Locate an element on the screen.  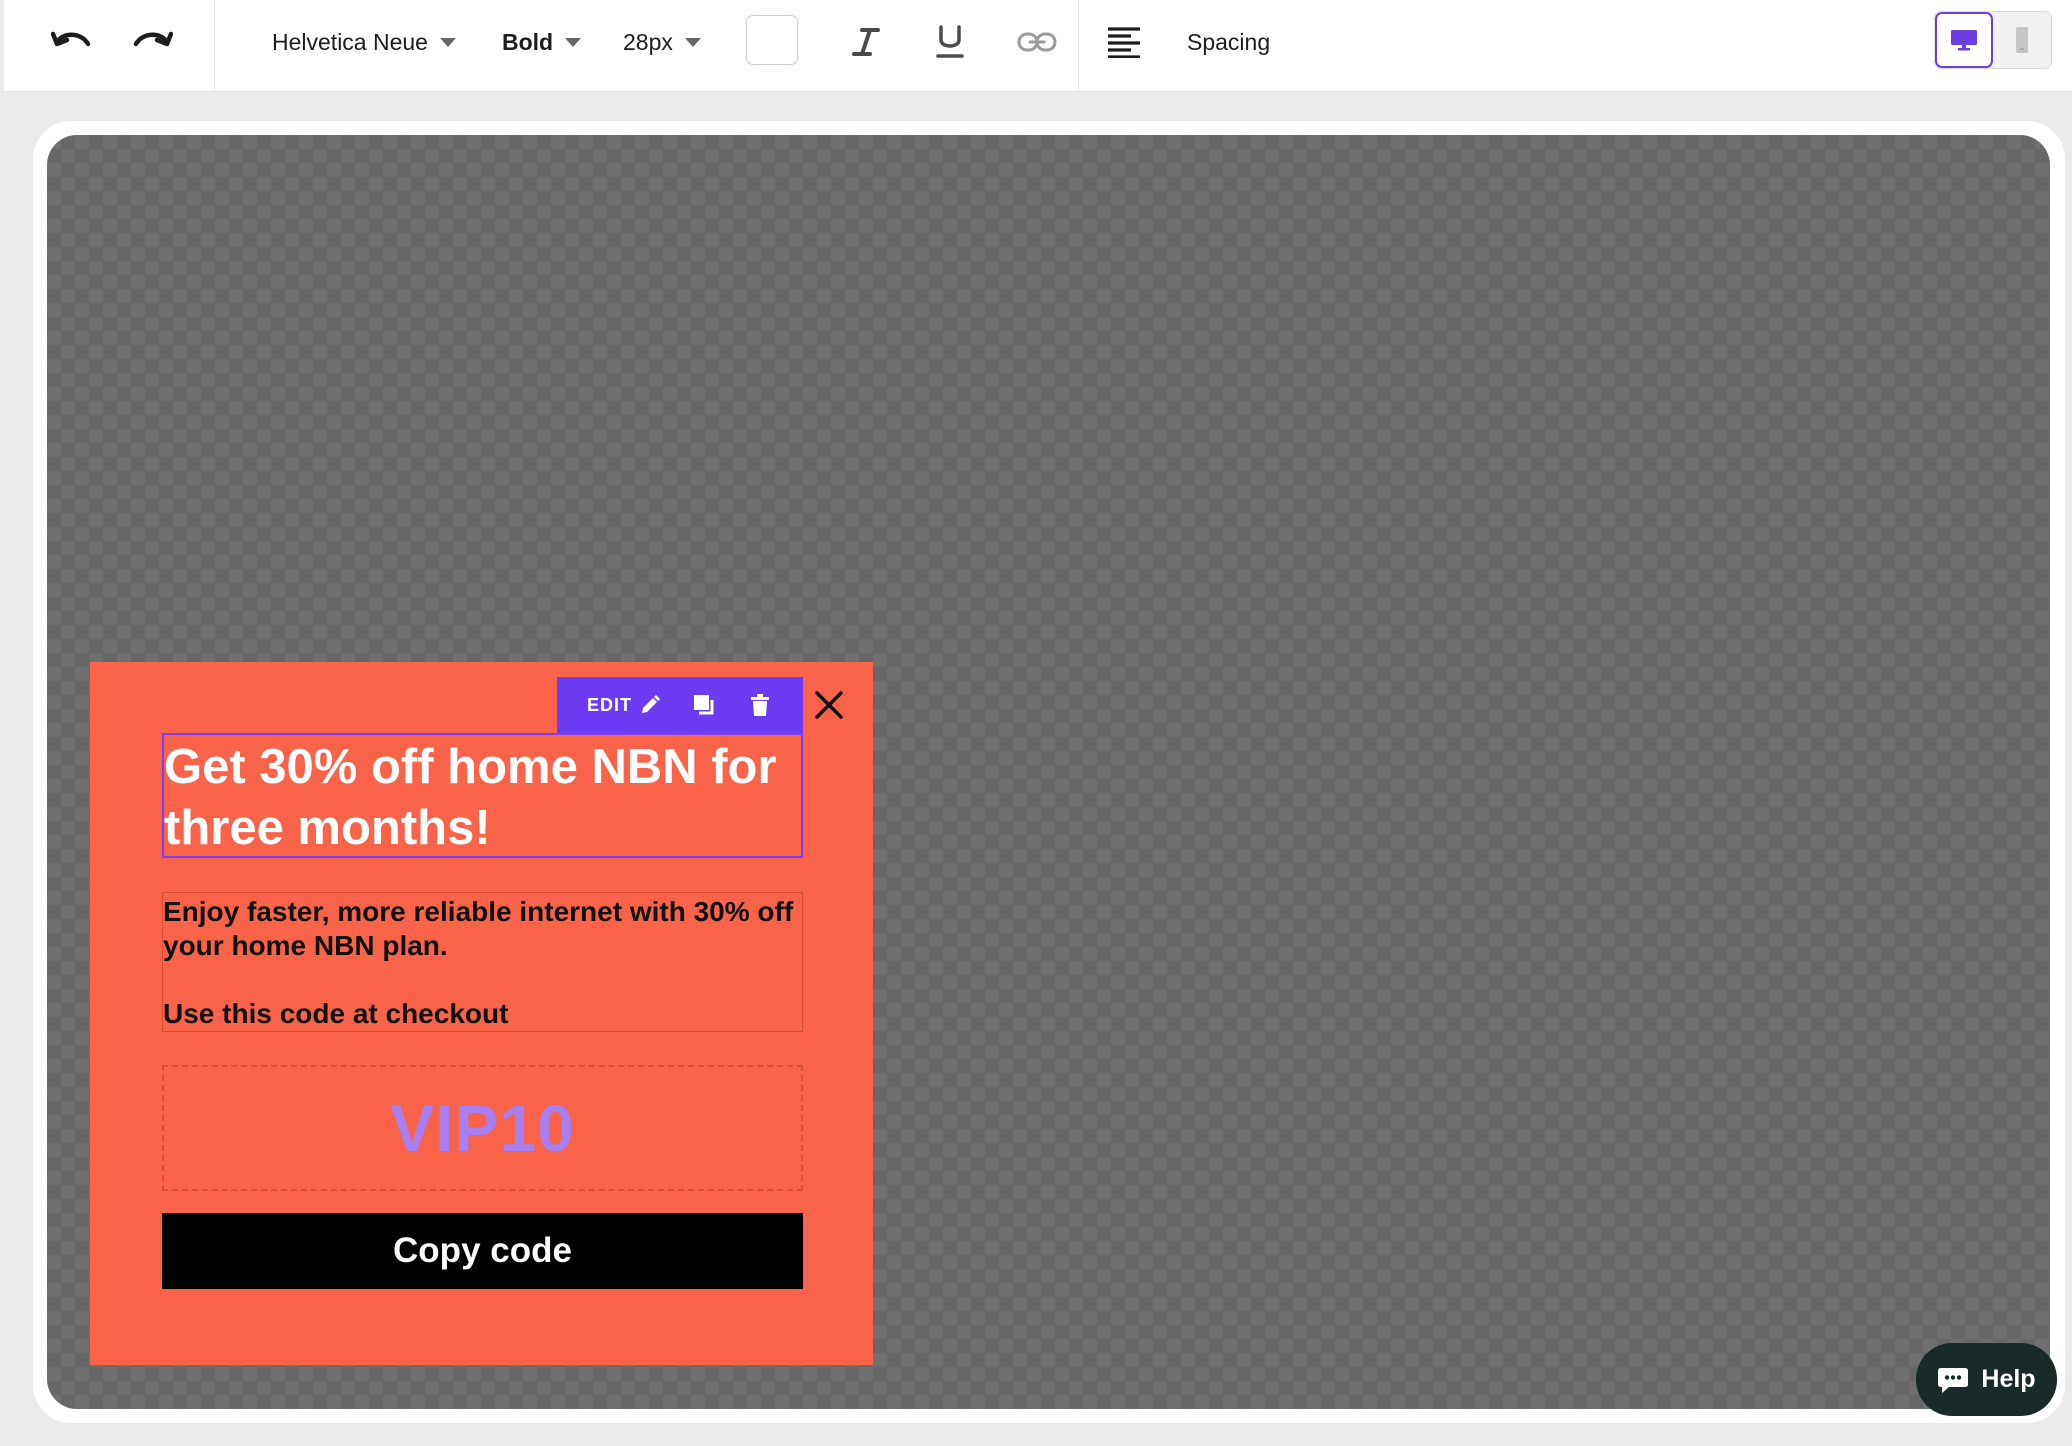
desktop-view-button is located at coordinates (1964, 40).